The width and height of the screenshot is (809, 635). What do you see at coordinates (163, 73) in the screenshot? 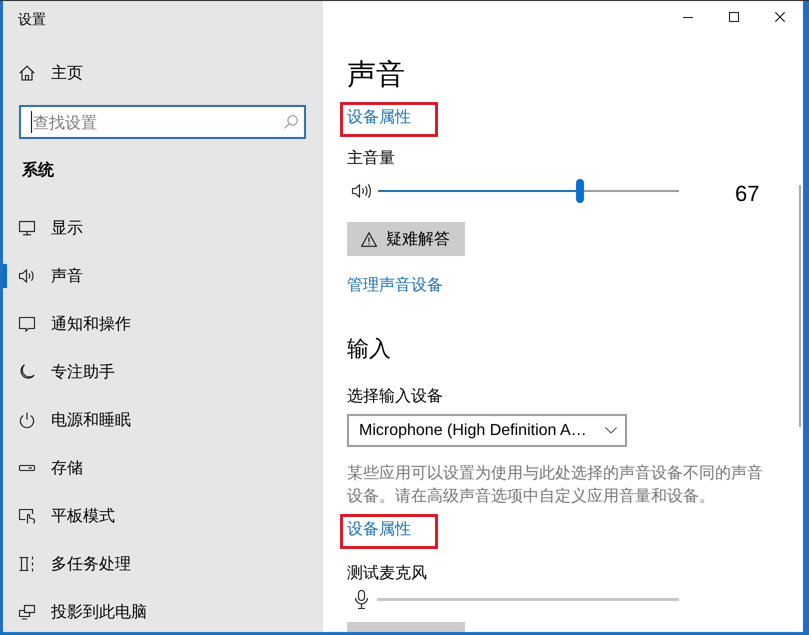
I see `home-link: 主页` at bounding box center [163, 73].